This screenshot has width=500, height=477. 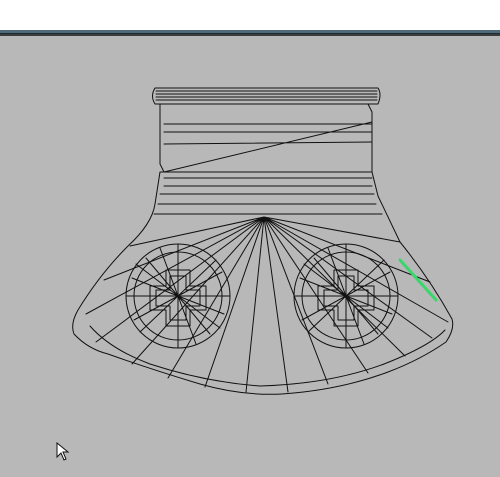 I want to click on left-screw-mesh, so click(x=178, y=296).